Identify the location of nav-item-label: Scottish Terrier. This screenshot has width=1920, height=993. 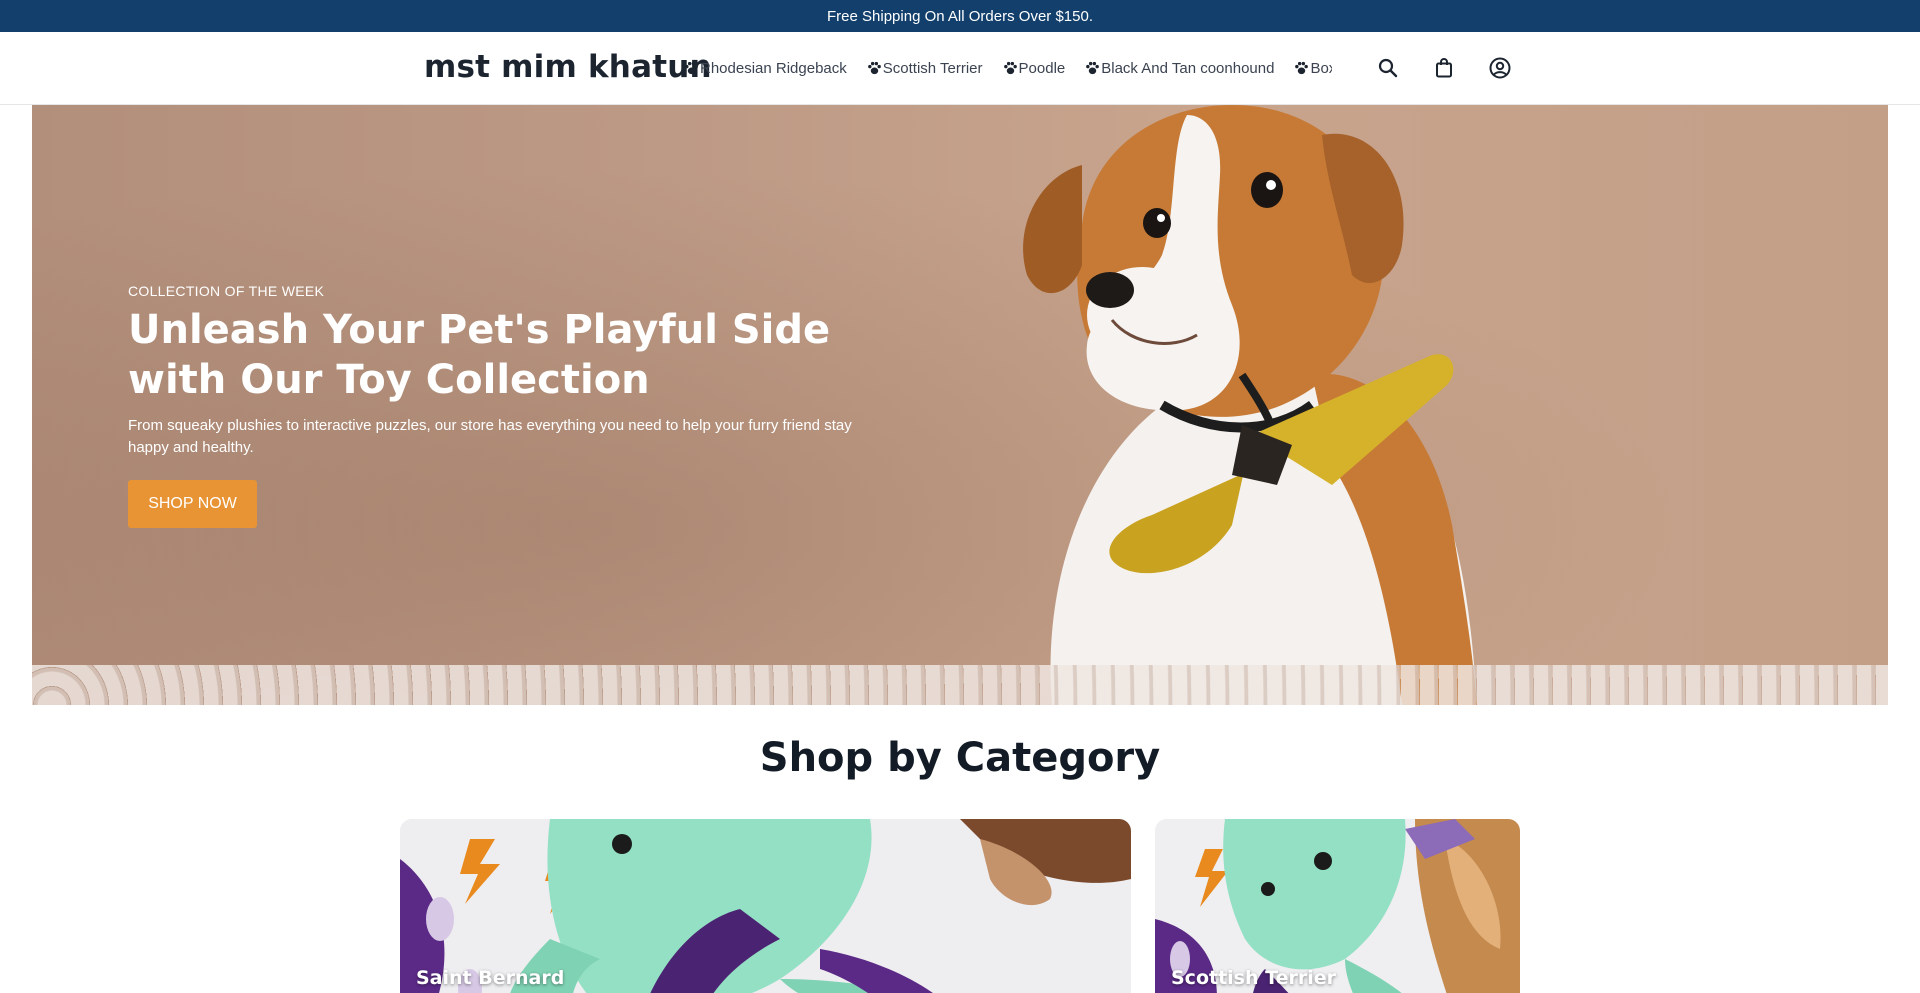
(932, 68).